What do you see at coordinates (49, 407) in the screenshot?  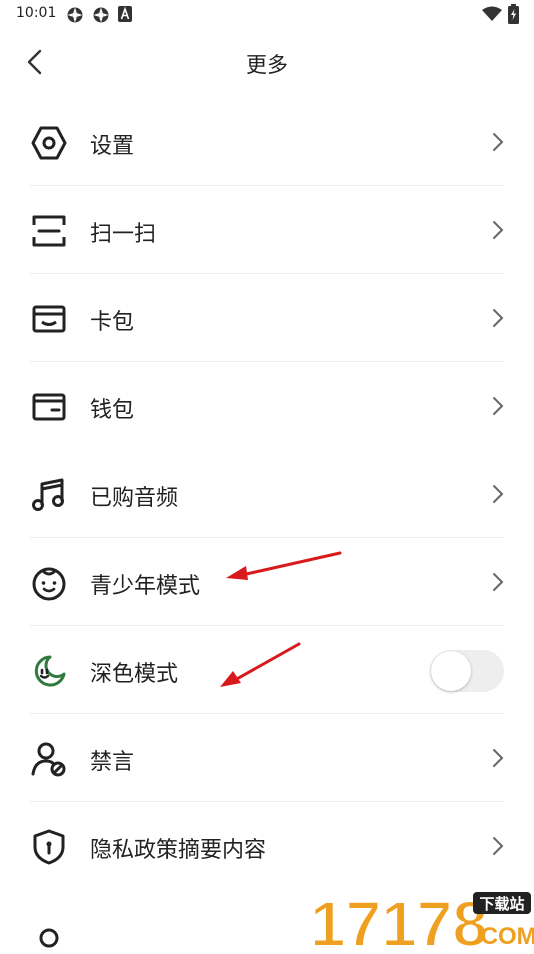 I see `wallet-icon` at bounding box center [49, 407].